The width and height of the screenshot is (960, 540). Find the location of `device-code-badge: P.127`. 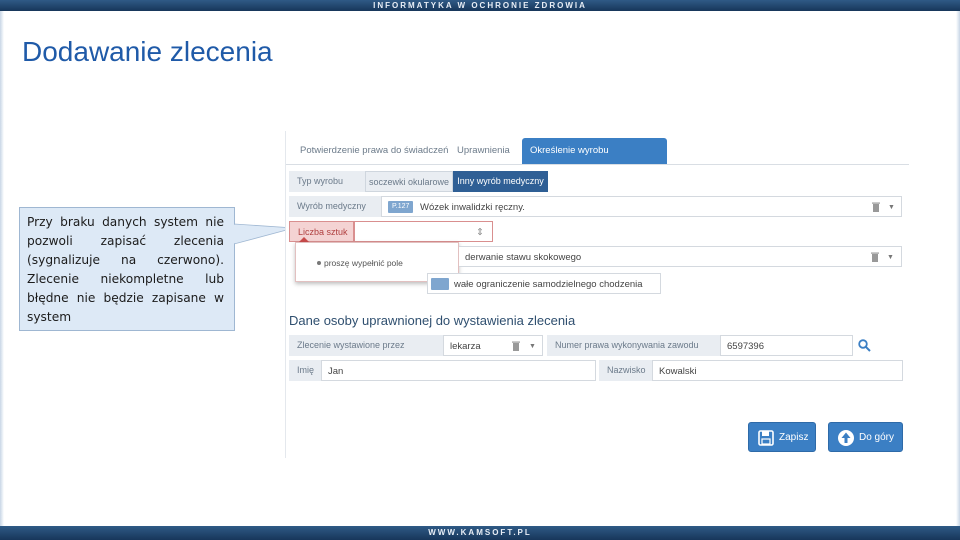

device-code-badge: P.127 is located at coordinates (401, 207).